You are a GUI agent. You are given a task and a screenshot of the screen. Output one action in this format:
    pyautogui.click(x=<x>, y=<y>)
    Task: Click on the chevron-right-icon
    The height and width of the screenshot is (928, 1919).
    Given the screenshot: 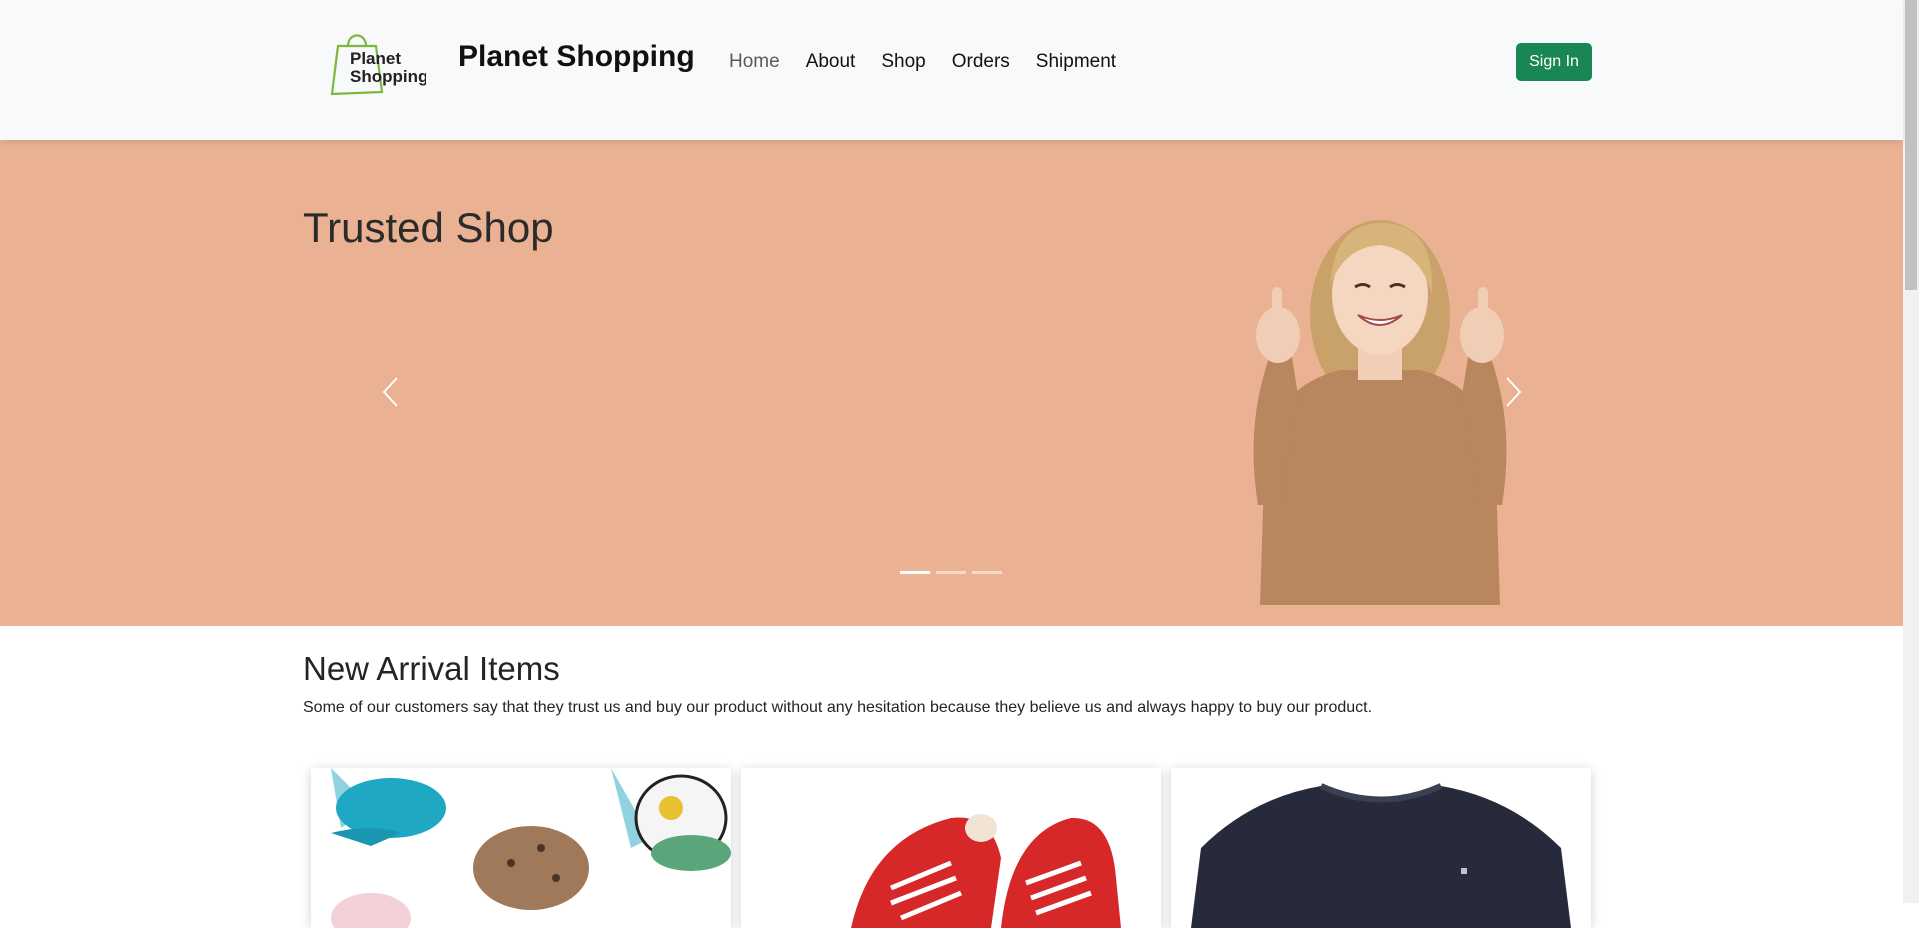 What is the action you would take?
    pyautogui.click(x=1514, y=392)
    